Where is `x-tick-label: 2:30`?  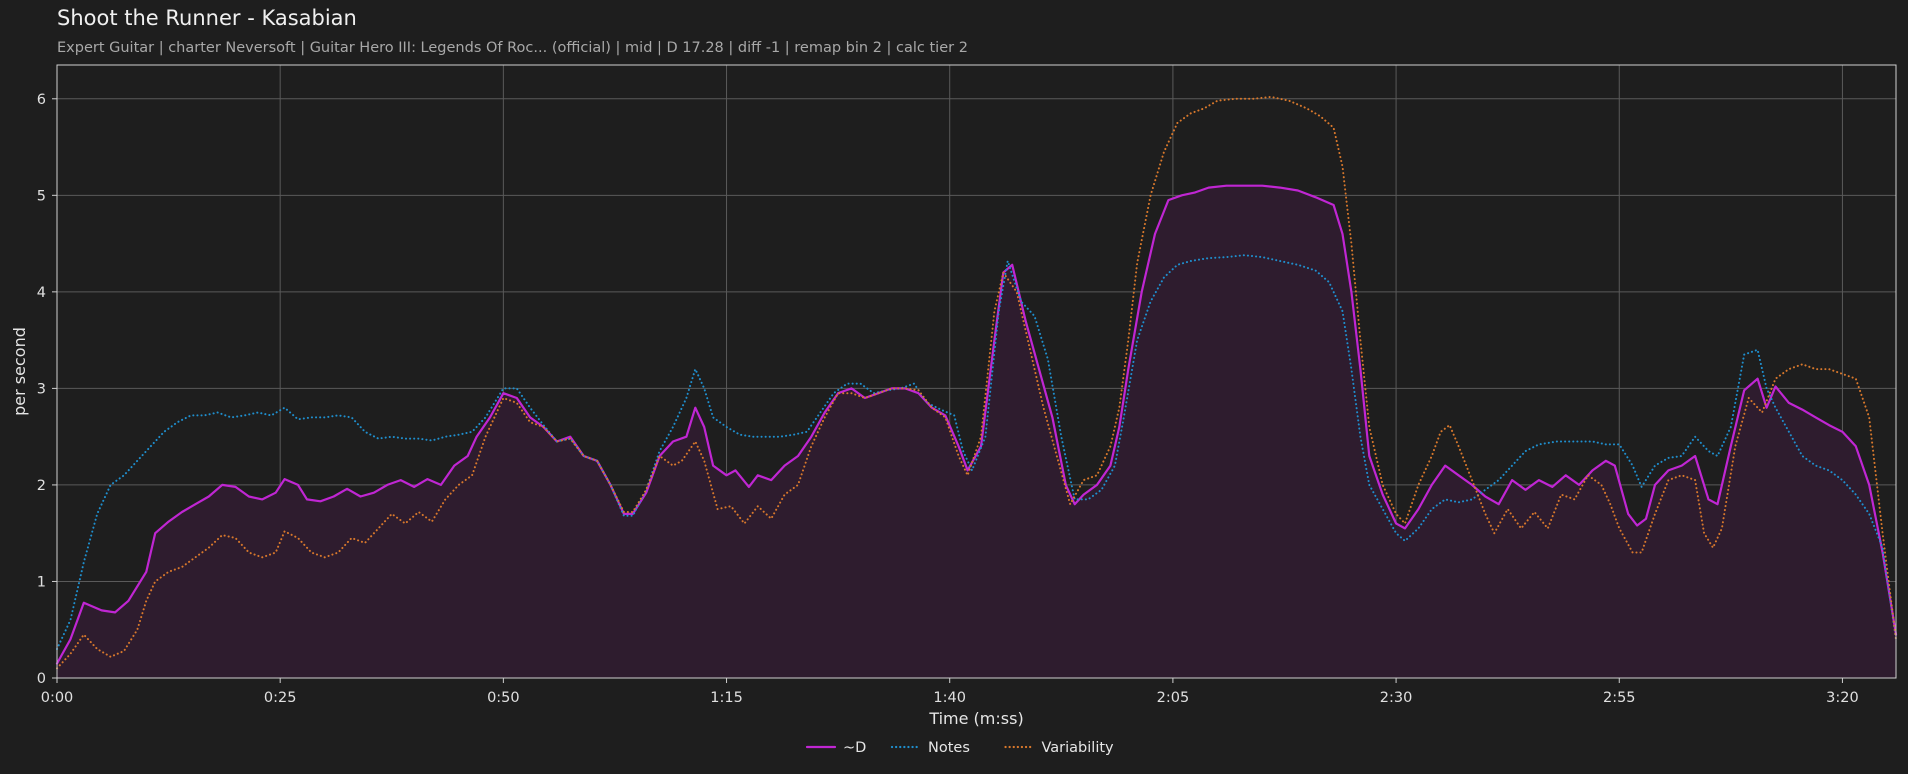 x-tick-label: 2:30 is located at coordinates (1396, 698).